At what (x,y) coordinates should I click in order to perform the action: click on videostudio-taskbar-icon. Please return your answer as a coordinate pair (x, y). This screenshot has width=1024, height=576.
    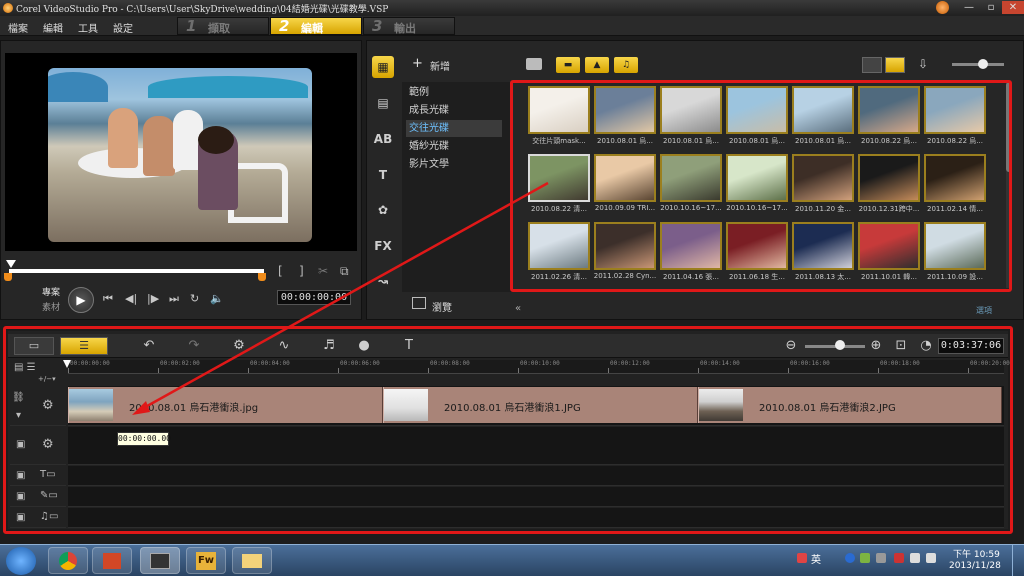
    Looking at the image, I should click on (160, 560).